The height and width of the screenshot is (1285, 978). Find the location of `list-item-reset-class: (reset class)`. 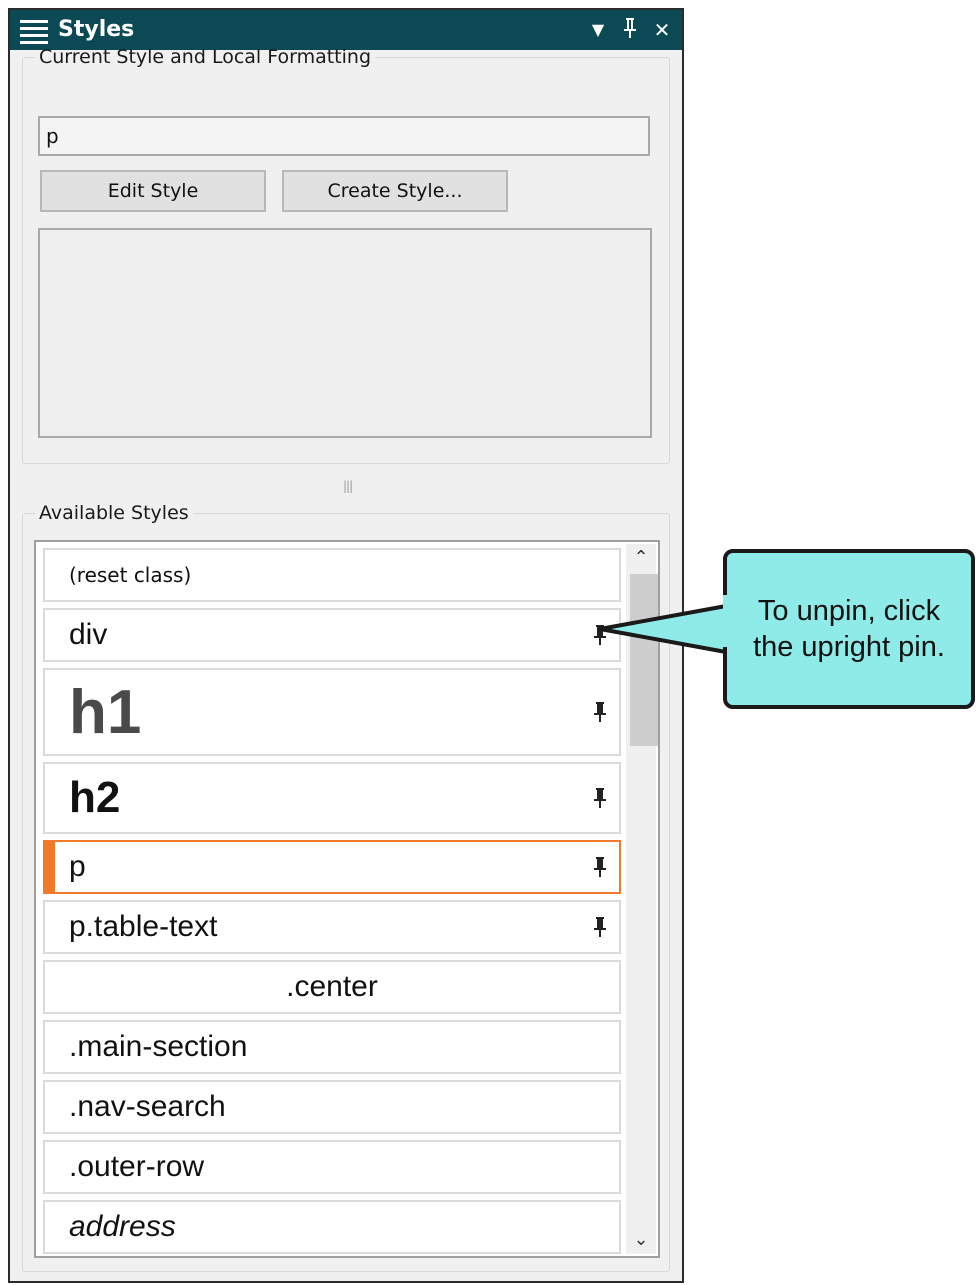

list-item-reset-class: (reset class) is located at coordinates (332, 575).